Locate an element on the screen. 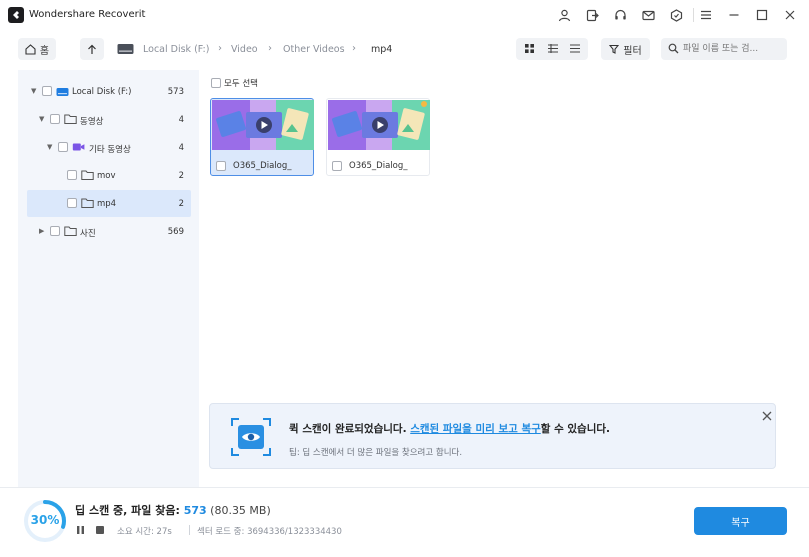 The height and width of the screenshot is (557, 809). maximize-icon is located at coordinates (762, 15).